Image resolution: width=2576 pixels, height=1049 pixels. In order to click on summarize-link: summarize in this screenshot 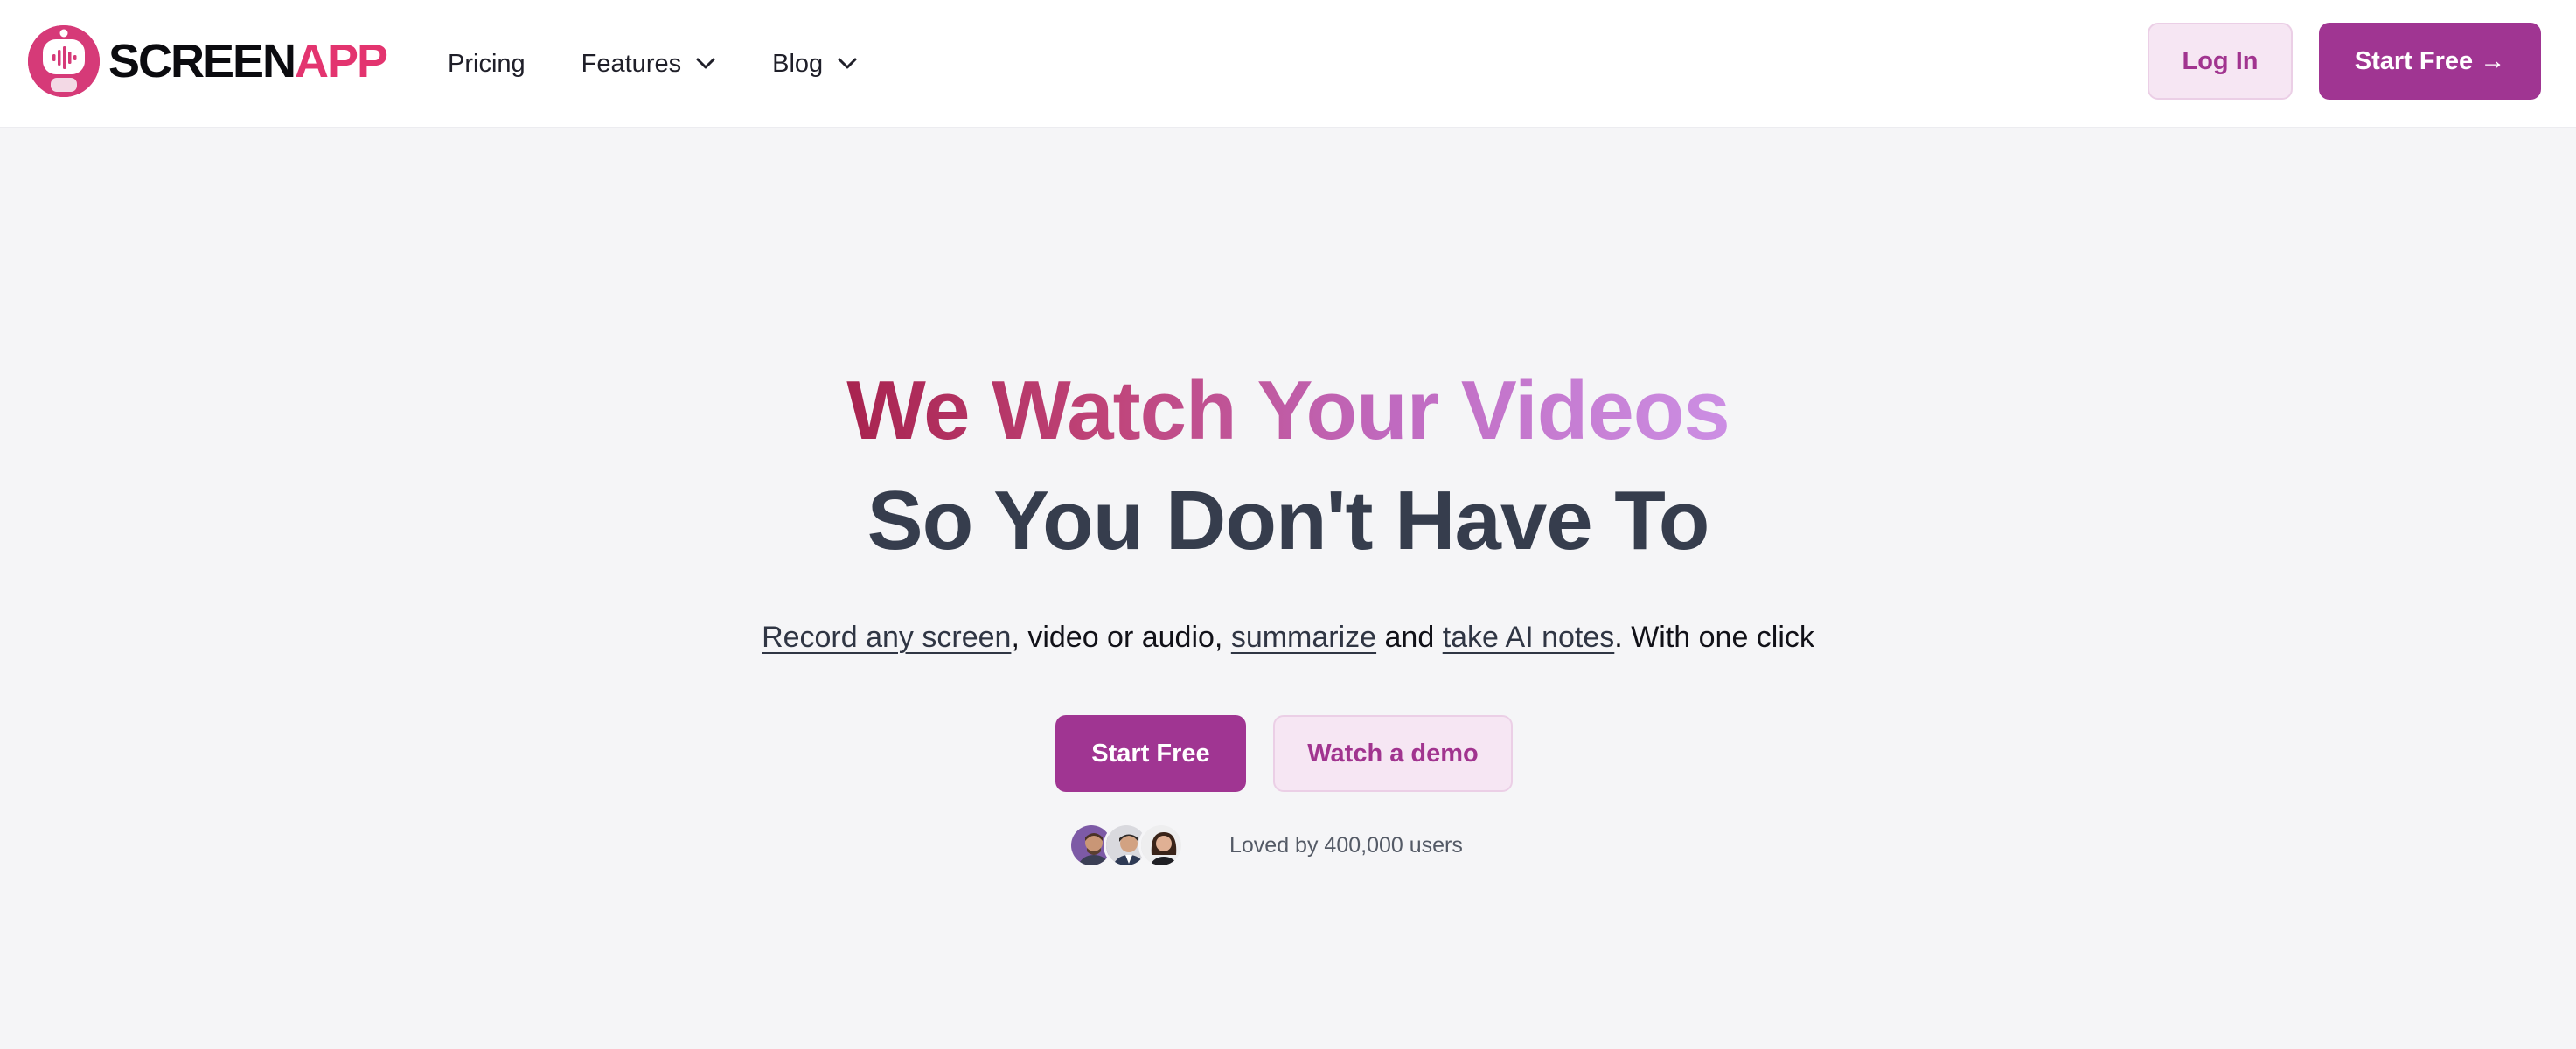, I will do `click(1303, 637)`.